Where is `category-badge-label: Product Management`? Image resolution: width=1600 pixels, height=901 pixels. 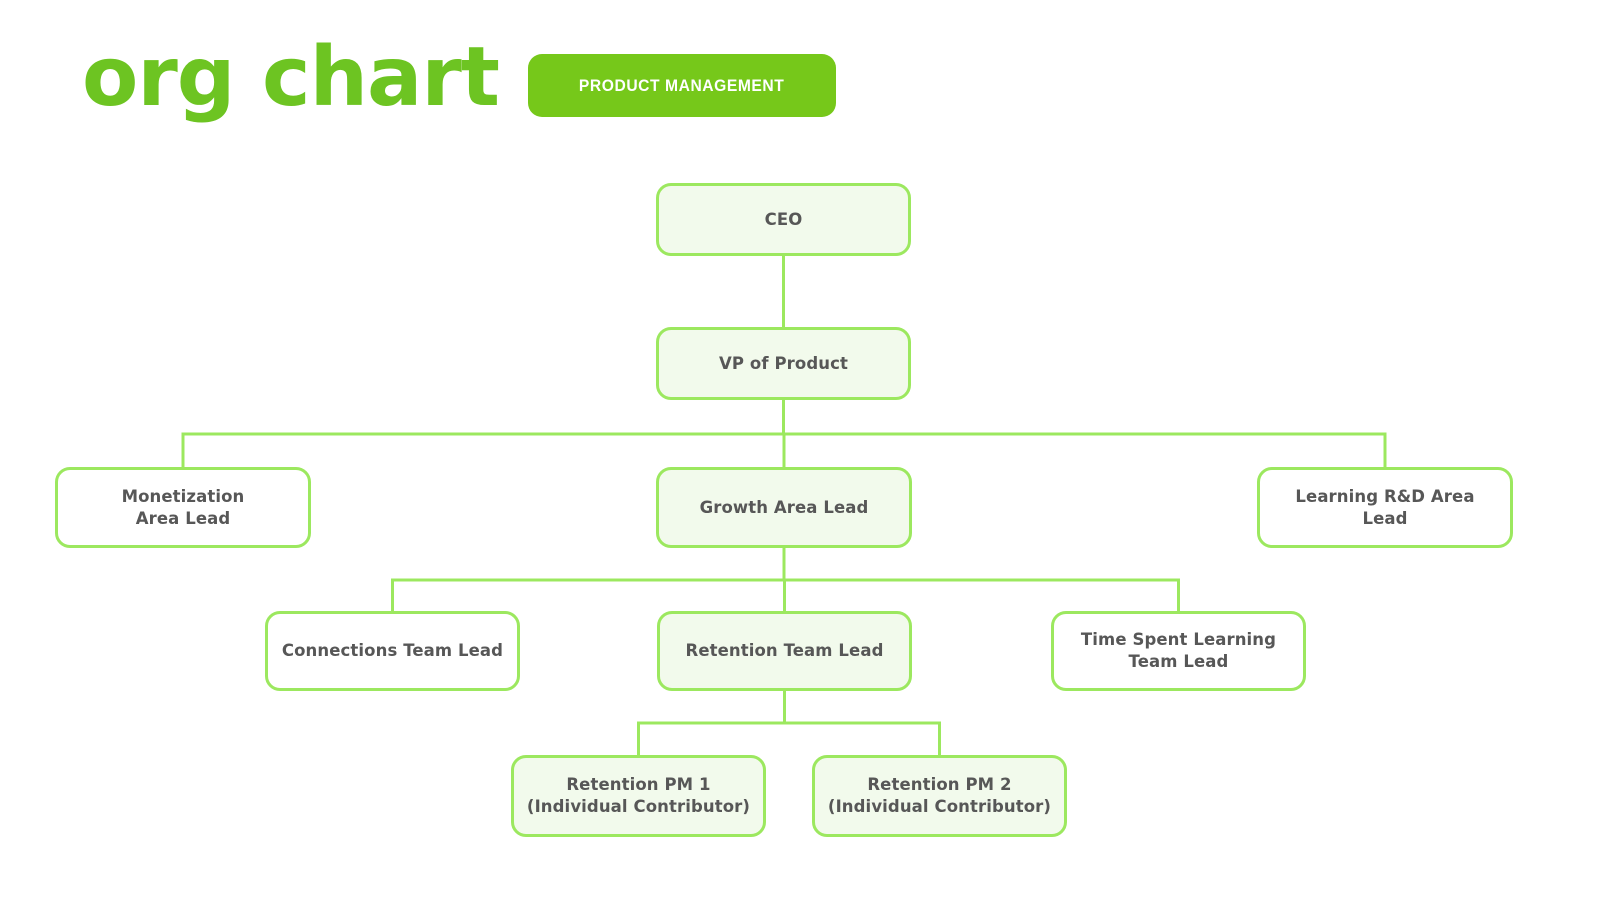 category-badge-label: Product Management is located at coordinates (682, 85).